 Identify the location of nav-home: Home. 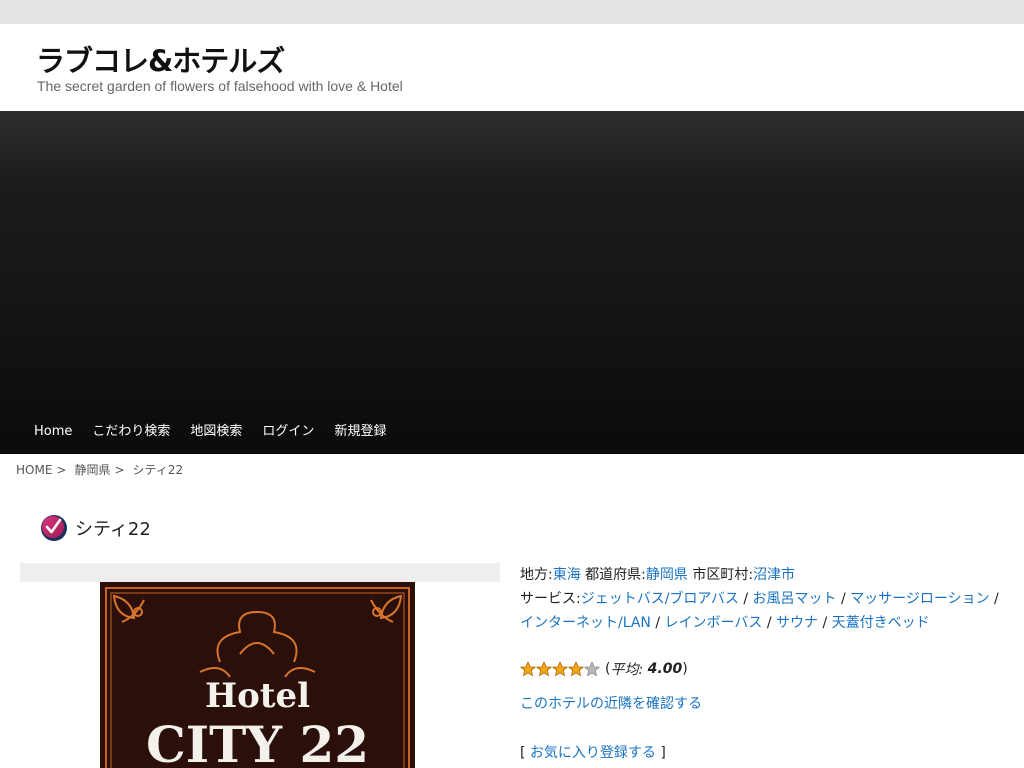
(53, 432).